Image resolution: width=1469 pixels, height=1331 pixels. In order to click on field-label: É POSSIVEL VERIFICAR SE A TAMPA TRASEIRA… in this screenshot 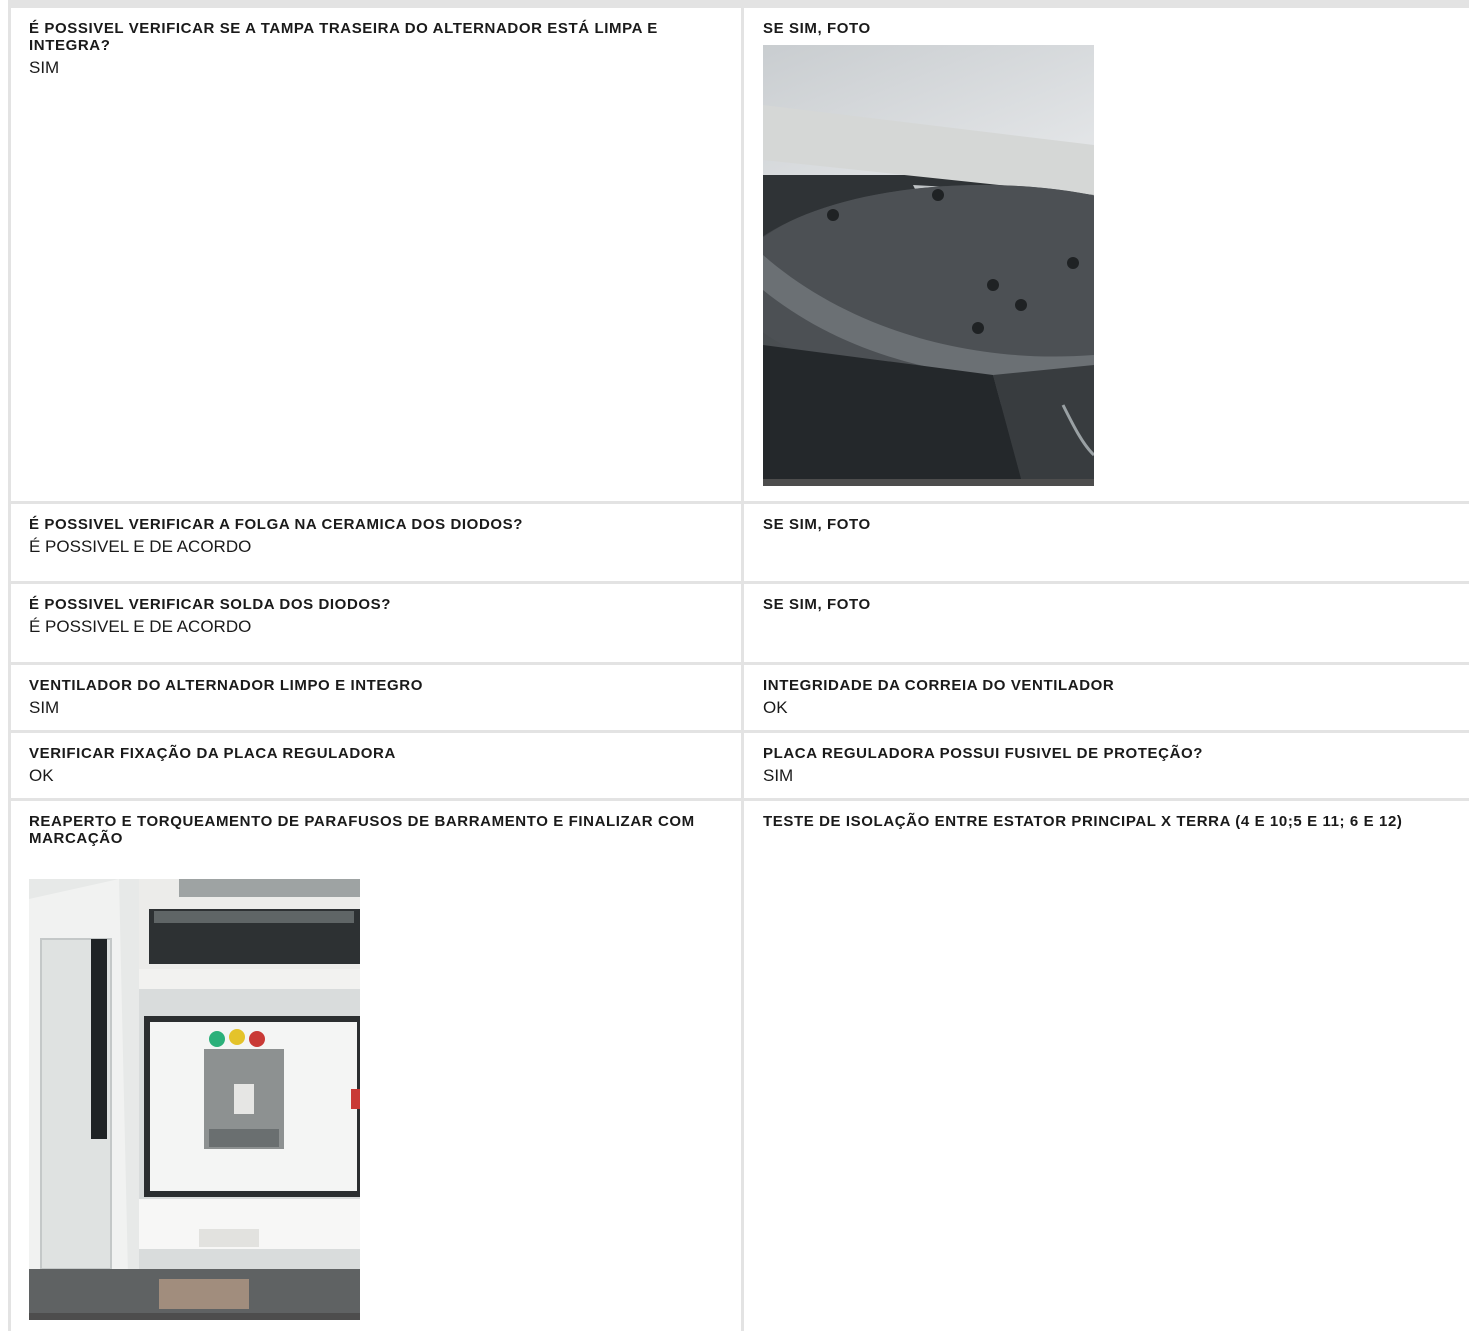, I will do `click(343, 37)`.